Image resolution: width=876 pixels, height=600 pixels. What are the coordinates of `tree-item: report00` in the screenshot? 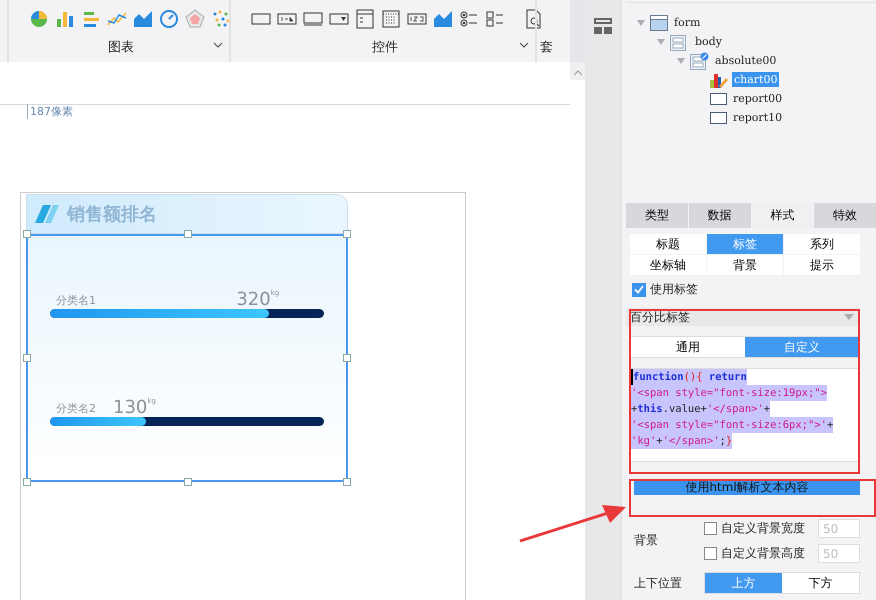 It's located at (757, 98).